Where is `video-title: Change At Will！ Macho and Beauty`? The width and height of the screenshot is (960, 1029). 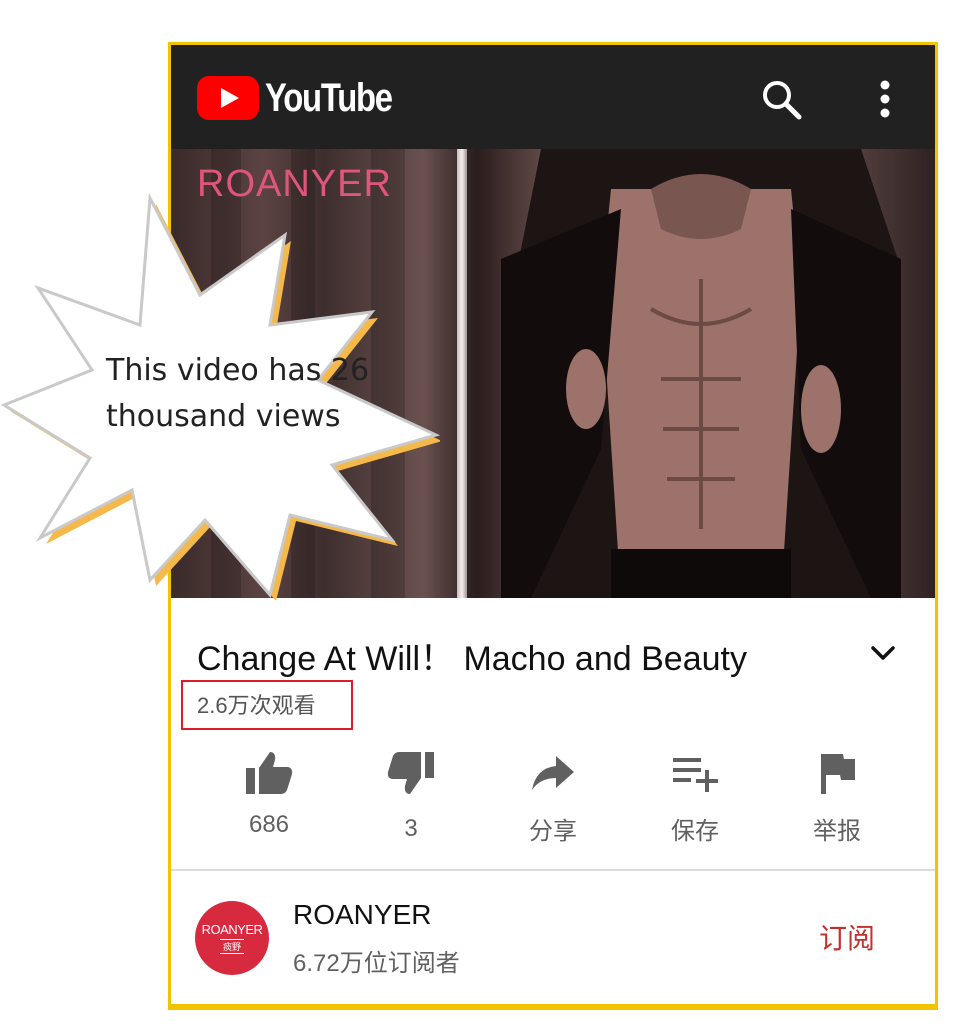
video-title: Change At Will！ Macho and Beauty is located at coordinates (472, 659).